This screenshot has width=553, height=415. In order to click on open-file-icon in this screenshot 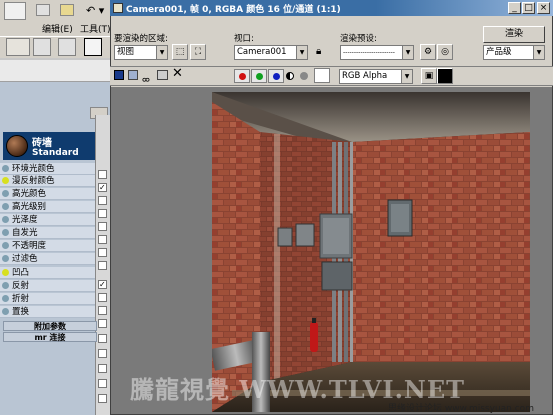, I will do `click(67, 10)`.